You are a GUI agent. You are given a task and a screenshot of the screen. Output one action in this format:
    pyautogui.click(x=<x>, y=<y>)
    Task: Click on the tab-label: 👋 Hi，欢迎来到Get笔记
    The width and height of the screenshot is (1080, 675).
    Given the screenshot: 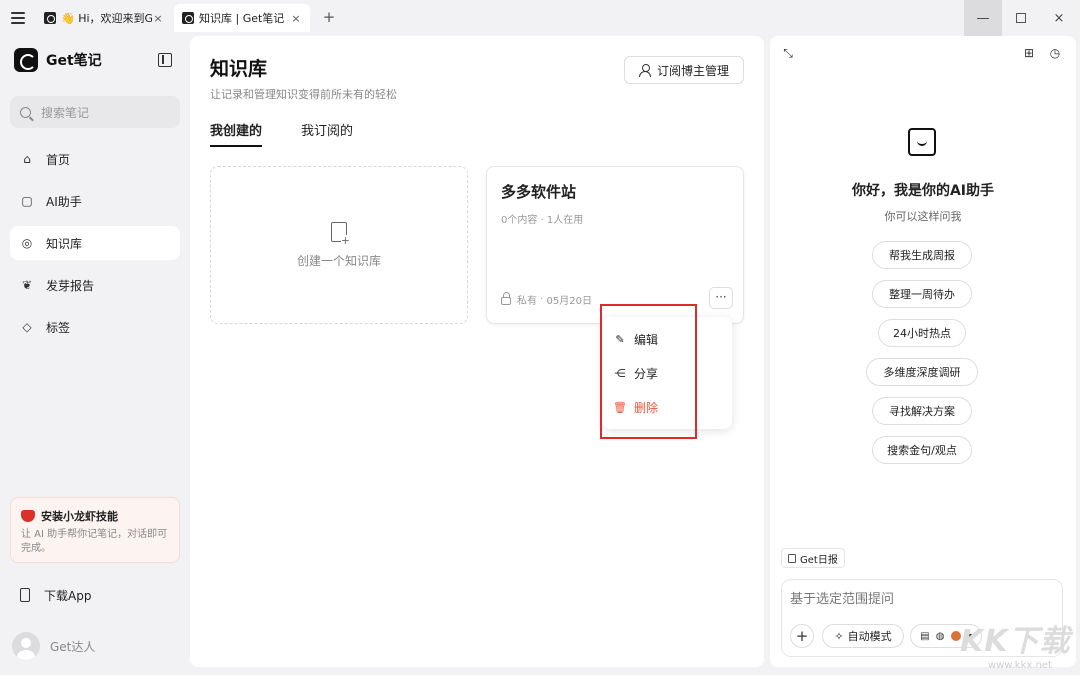 What is the action you would take?
    pyautogui.click(x=106, y=18)
    